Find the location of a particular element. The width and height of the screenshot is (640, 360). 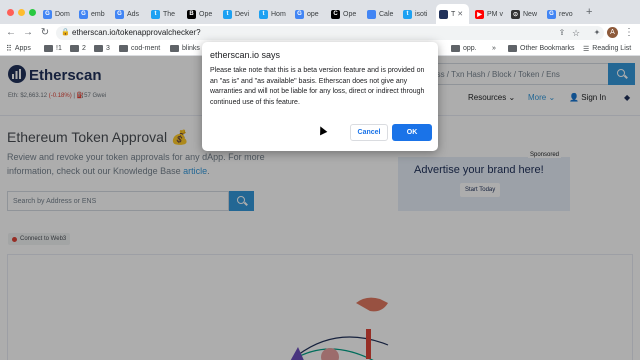

browser-tab: C Ope is located at coordinates (344, 14).